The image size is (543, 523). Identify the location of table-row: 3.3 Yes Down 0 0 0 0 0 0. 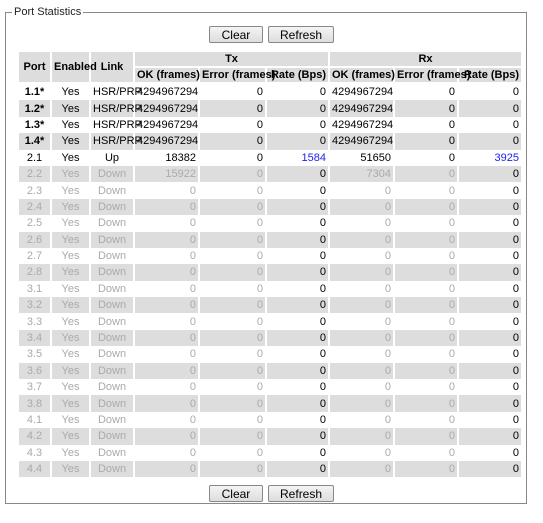
(270, 321).